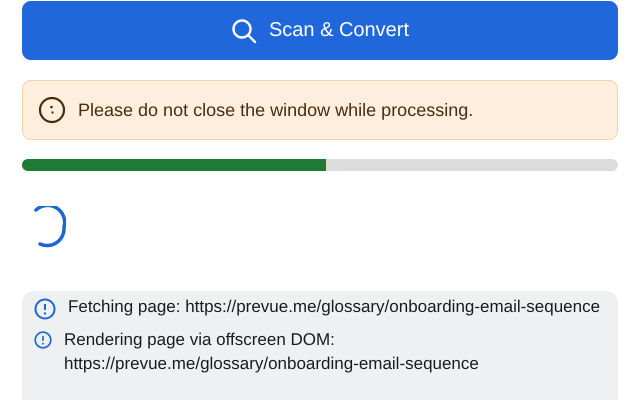  Describe the element at coordinates (276, 110) in the screenshot. I see `warning-text: Please do not close the window while processing.` at that location.